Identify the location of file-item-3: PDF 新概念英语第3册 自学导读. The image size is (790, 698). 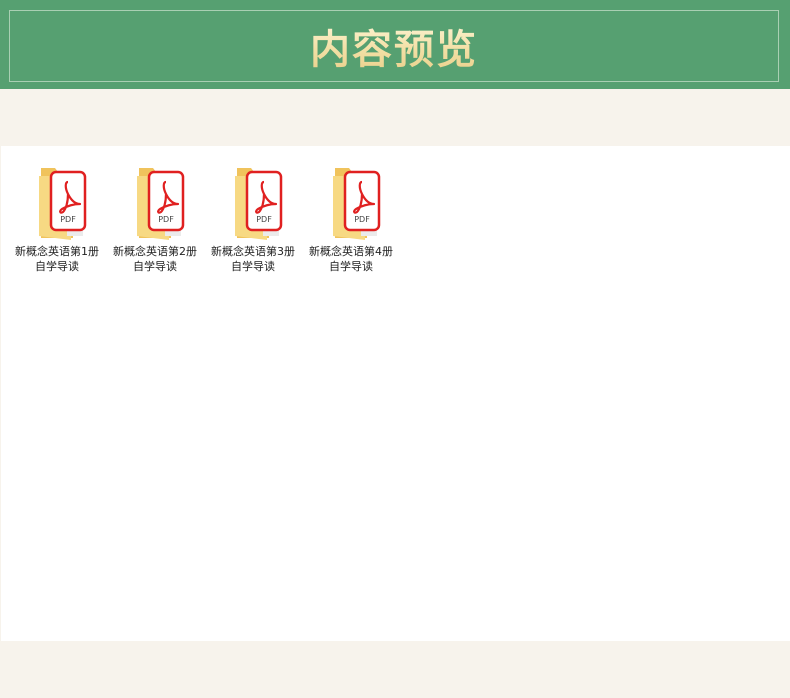
(253, 218).